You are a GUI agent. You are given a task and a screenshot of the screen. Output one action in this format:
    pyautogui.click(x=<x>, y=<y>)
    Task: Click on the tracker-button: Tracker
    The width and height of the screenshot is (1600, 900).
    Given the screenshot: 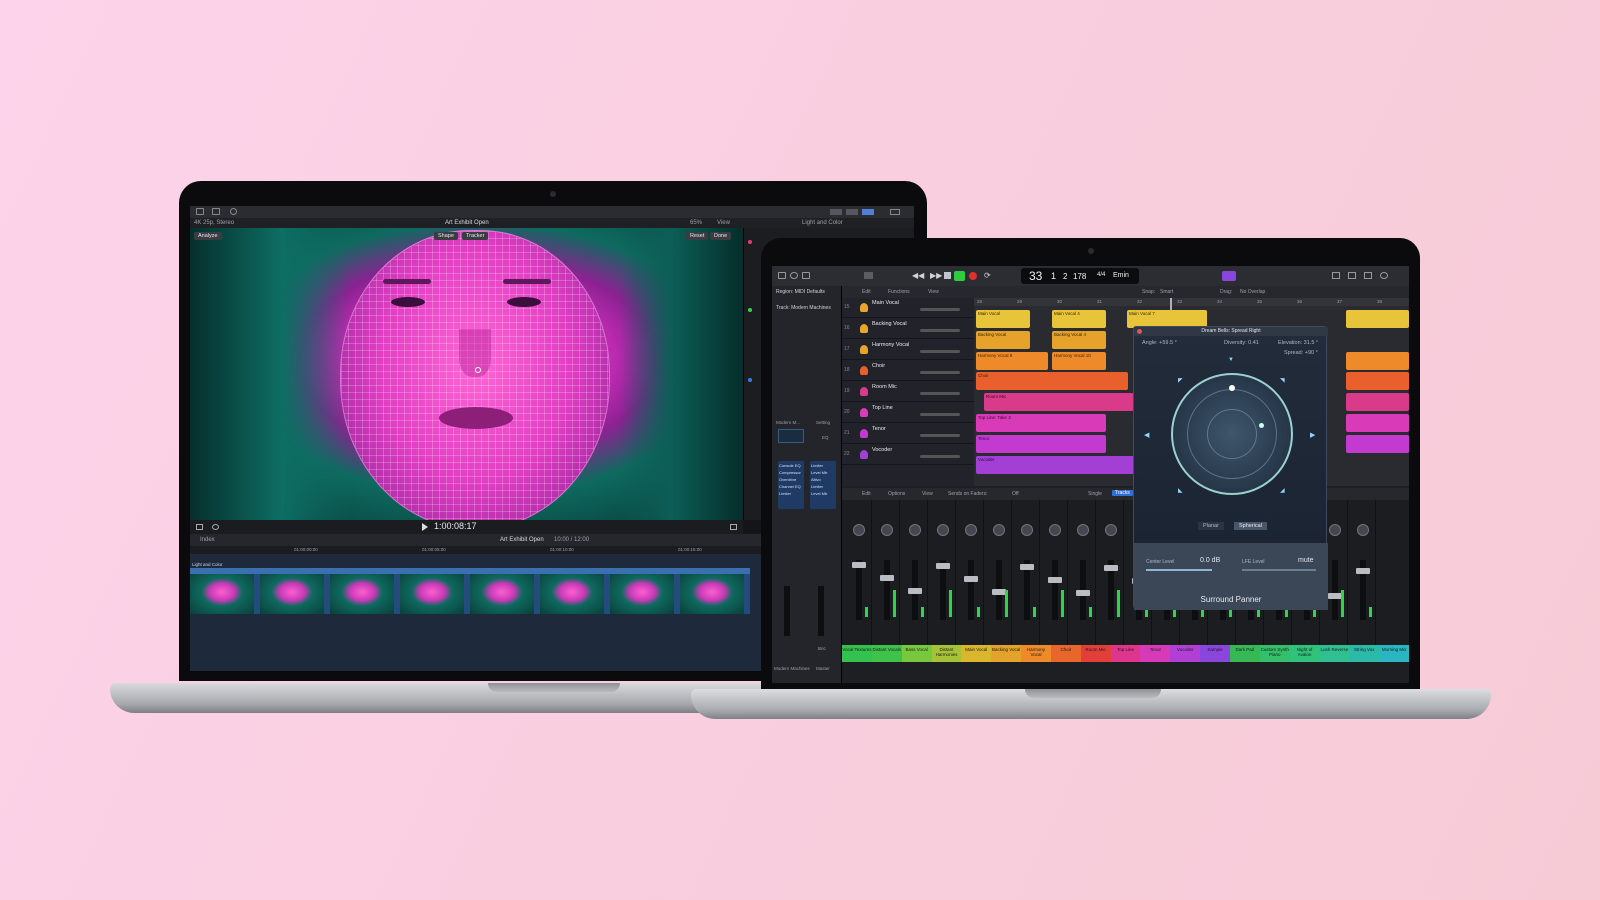 What is the action you would take?
    pyautogui.click(x=475, y=236)
    